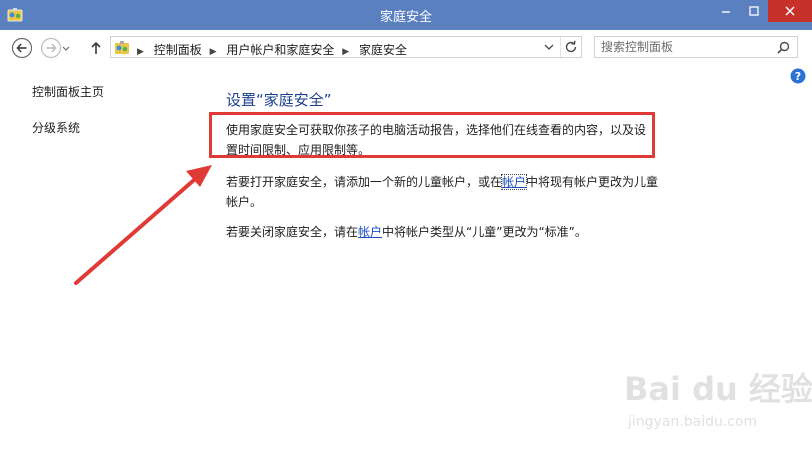  Describe the element at coordinates (718, 389) in the screenshot. I see `watermark-logo-text: Bai du 经验` at that location.